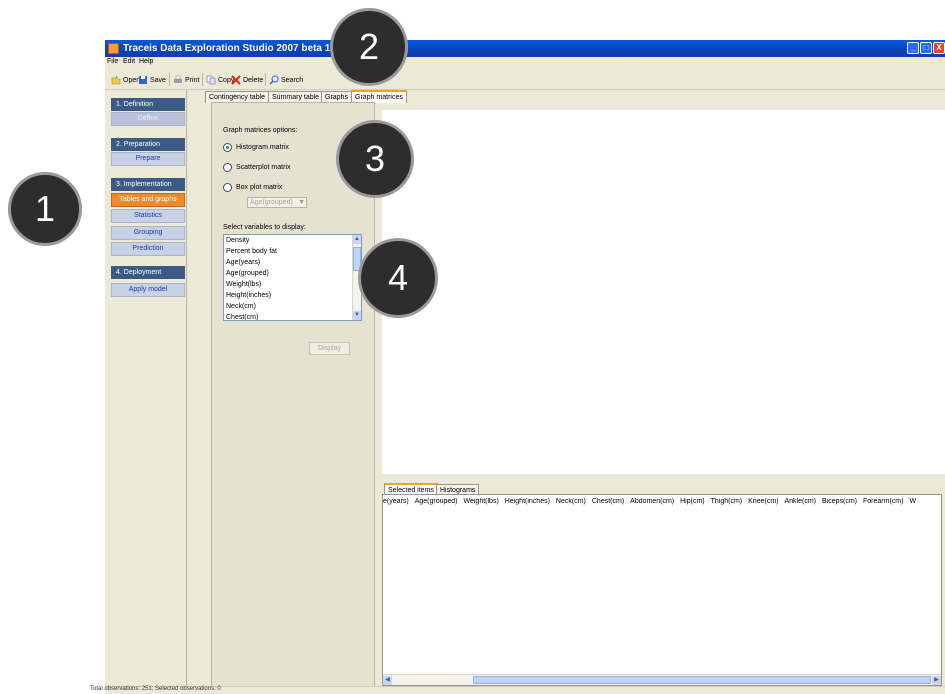 This screenshot has width=945, height=694. What do you see at coordinates (148, 272) in the screenshot?
I see `nav-section-deployment: 4. Deployment` at bounding box center [148, 272].